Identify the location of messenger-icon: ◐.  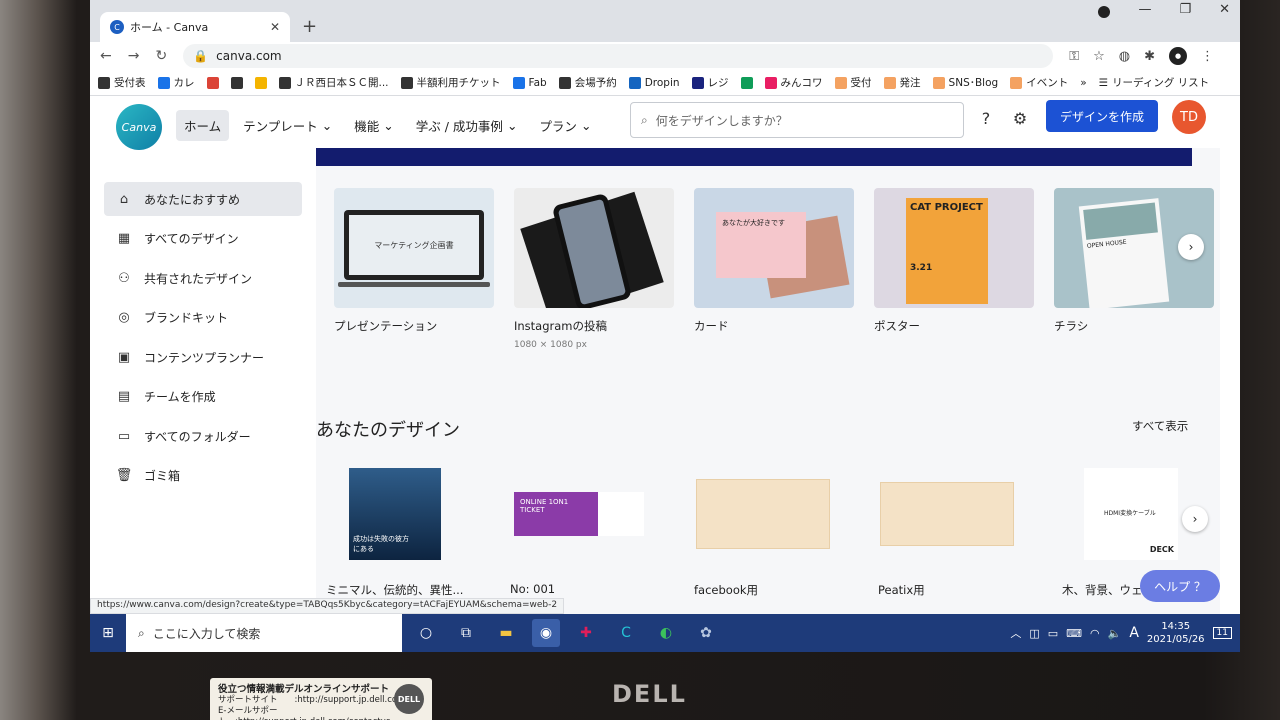
(666, 633).